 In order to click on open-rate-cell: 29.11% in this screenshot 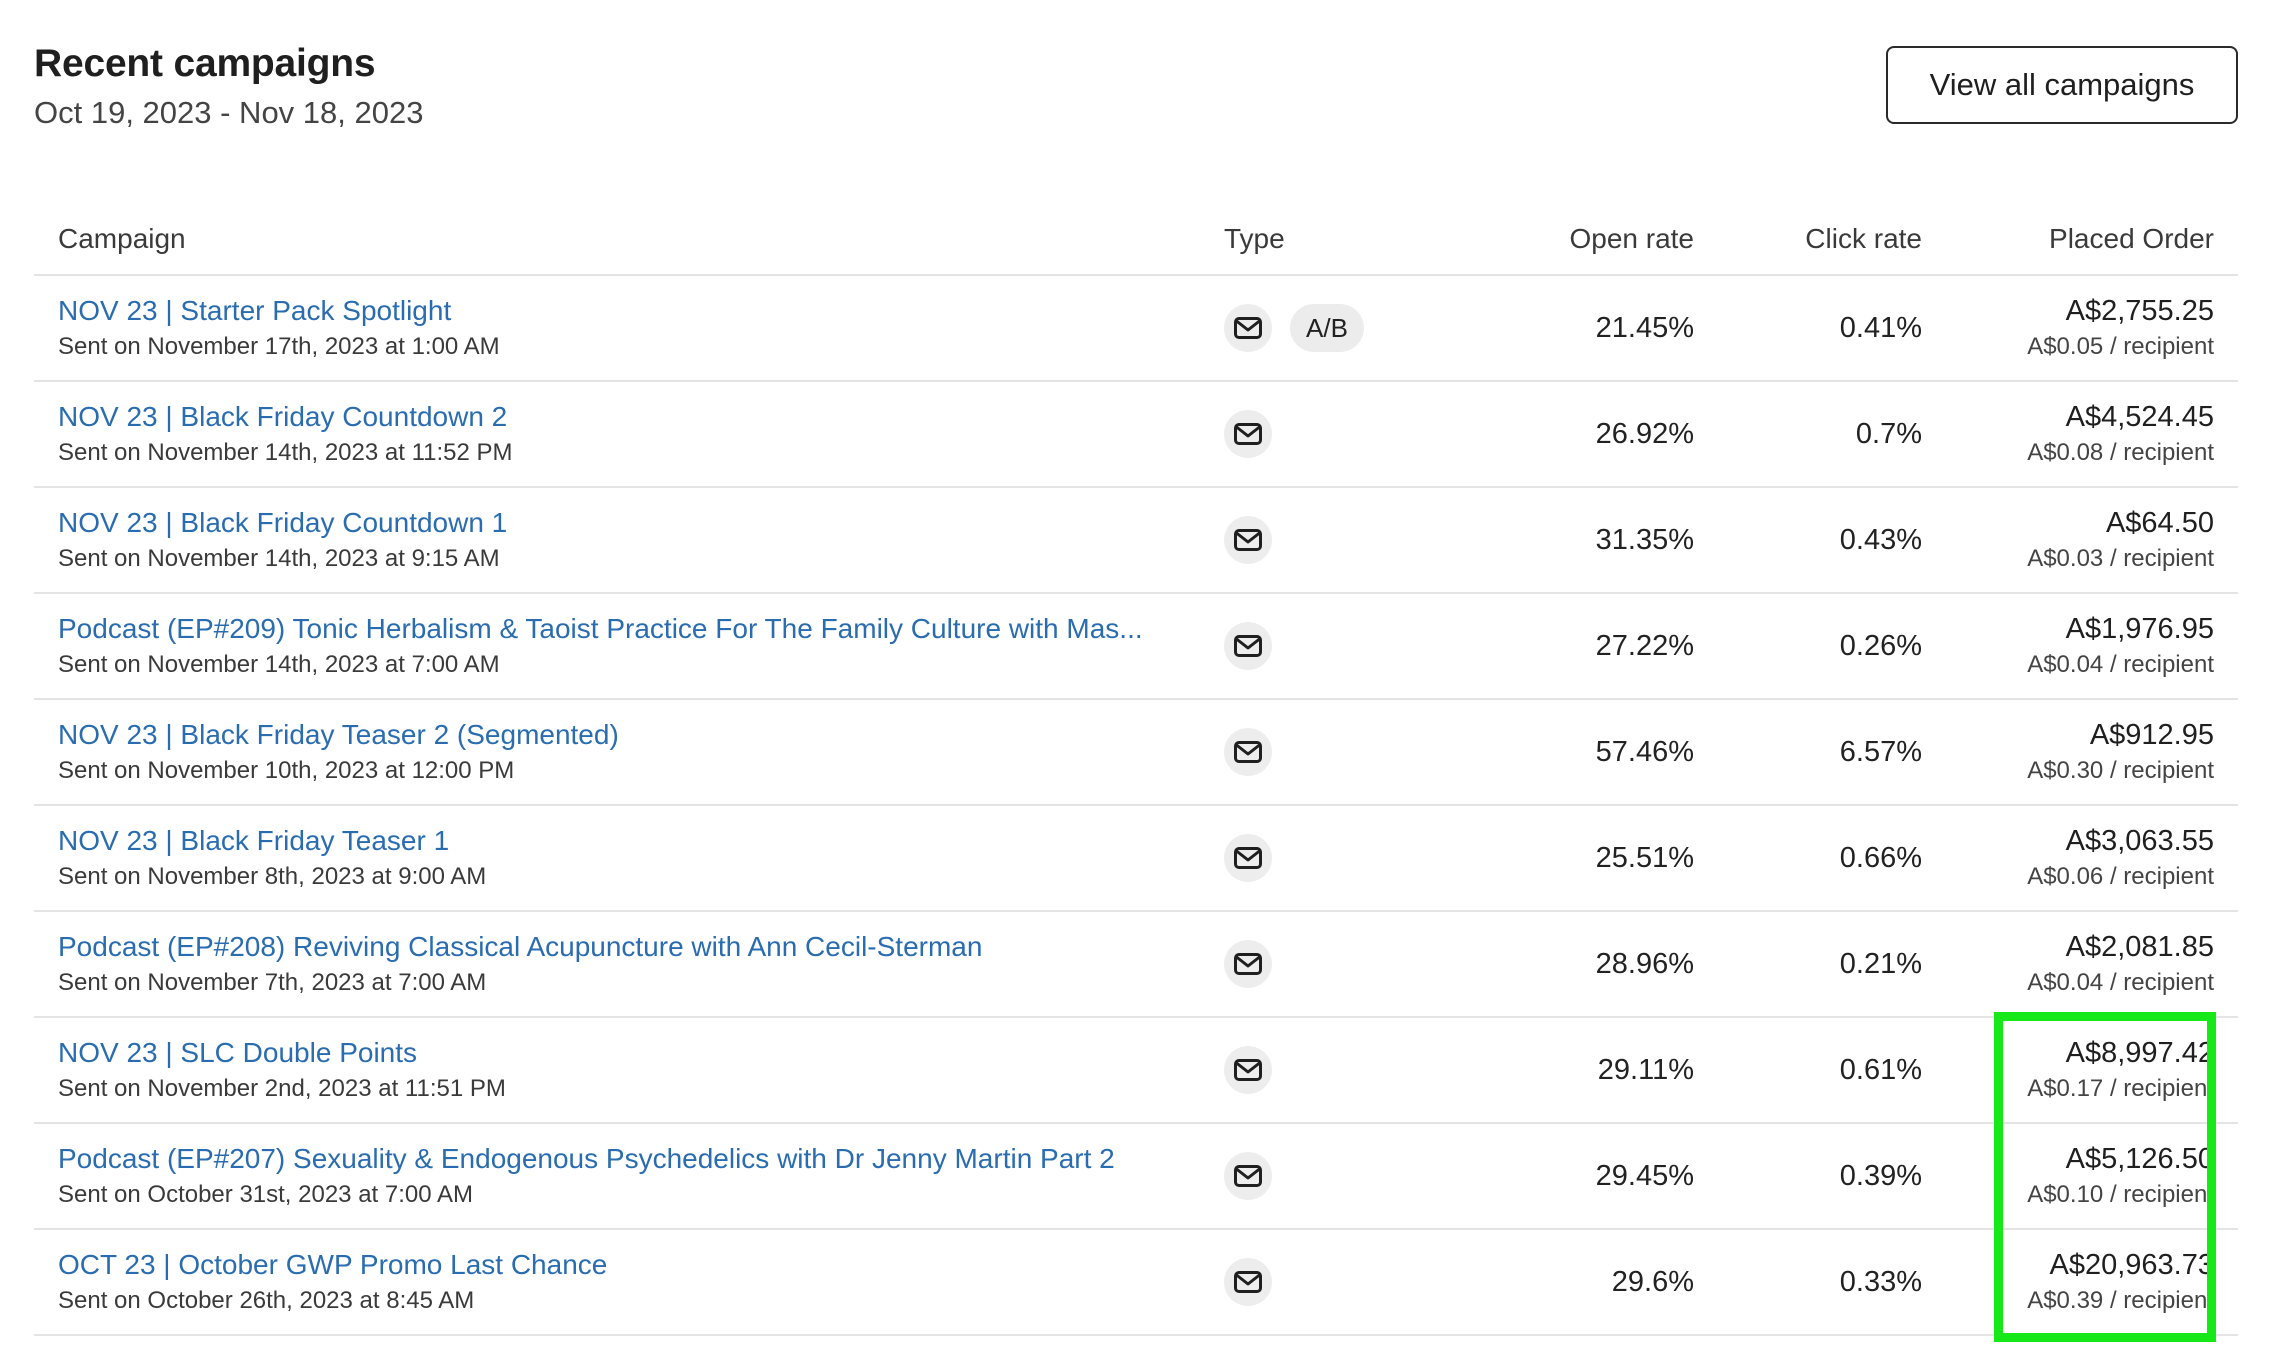, I will do `click(1569, 1070)`.